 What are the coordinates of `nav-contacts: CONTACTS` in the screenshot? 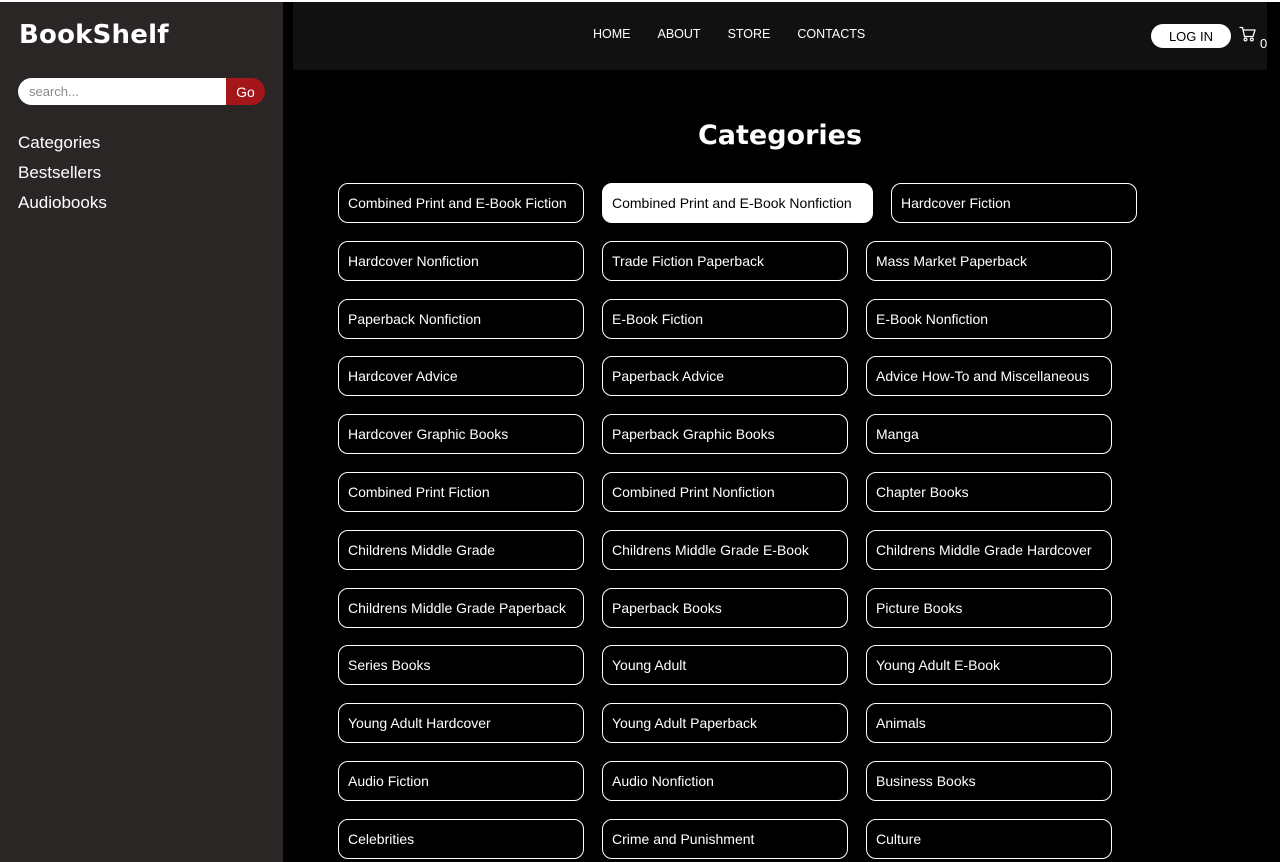 It's located at (831, 34).